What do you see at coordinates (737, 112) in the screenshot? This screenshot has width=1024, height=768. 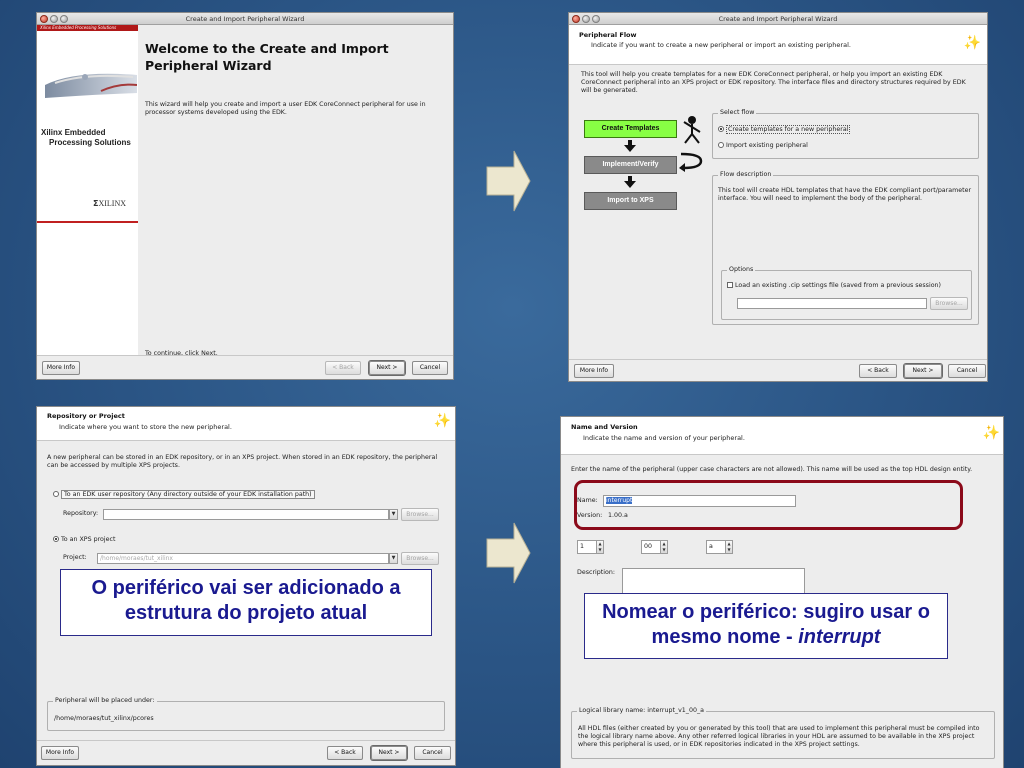 I see `select-flow-legend: Select flow` at bounding box center [737, 112].